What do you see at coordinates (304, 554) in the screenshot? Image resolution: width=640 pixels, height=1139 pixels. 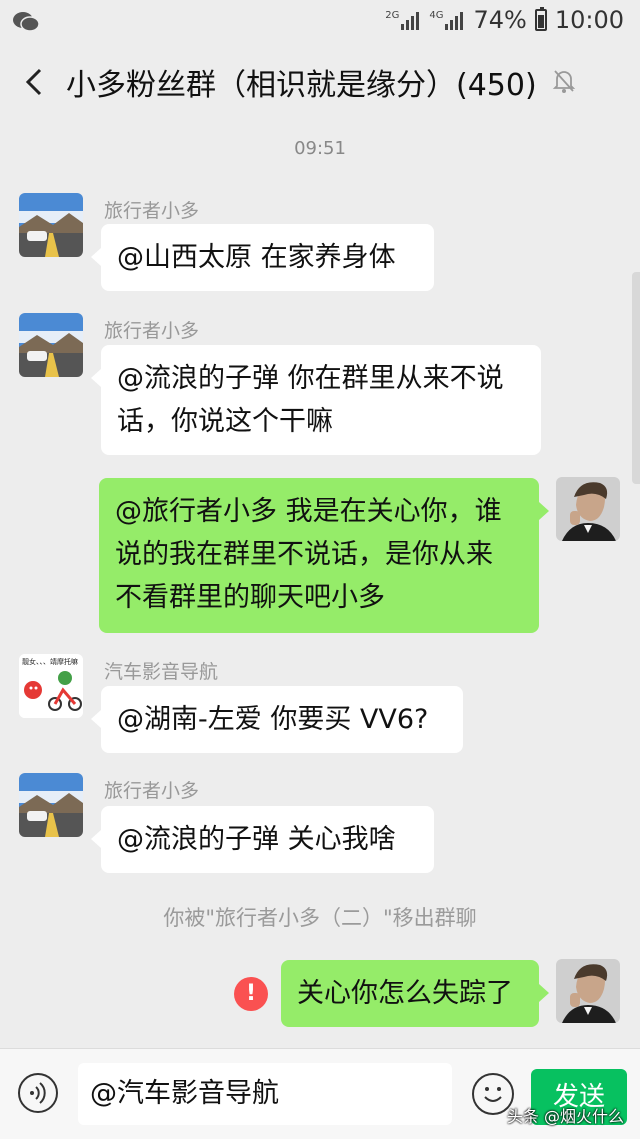 I see `message-text-line: 说的我在群里不说话，是你从来` at bounding box center [304, 554].